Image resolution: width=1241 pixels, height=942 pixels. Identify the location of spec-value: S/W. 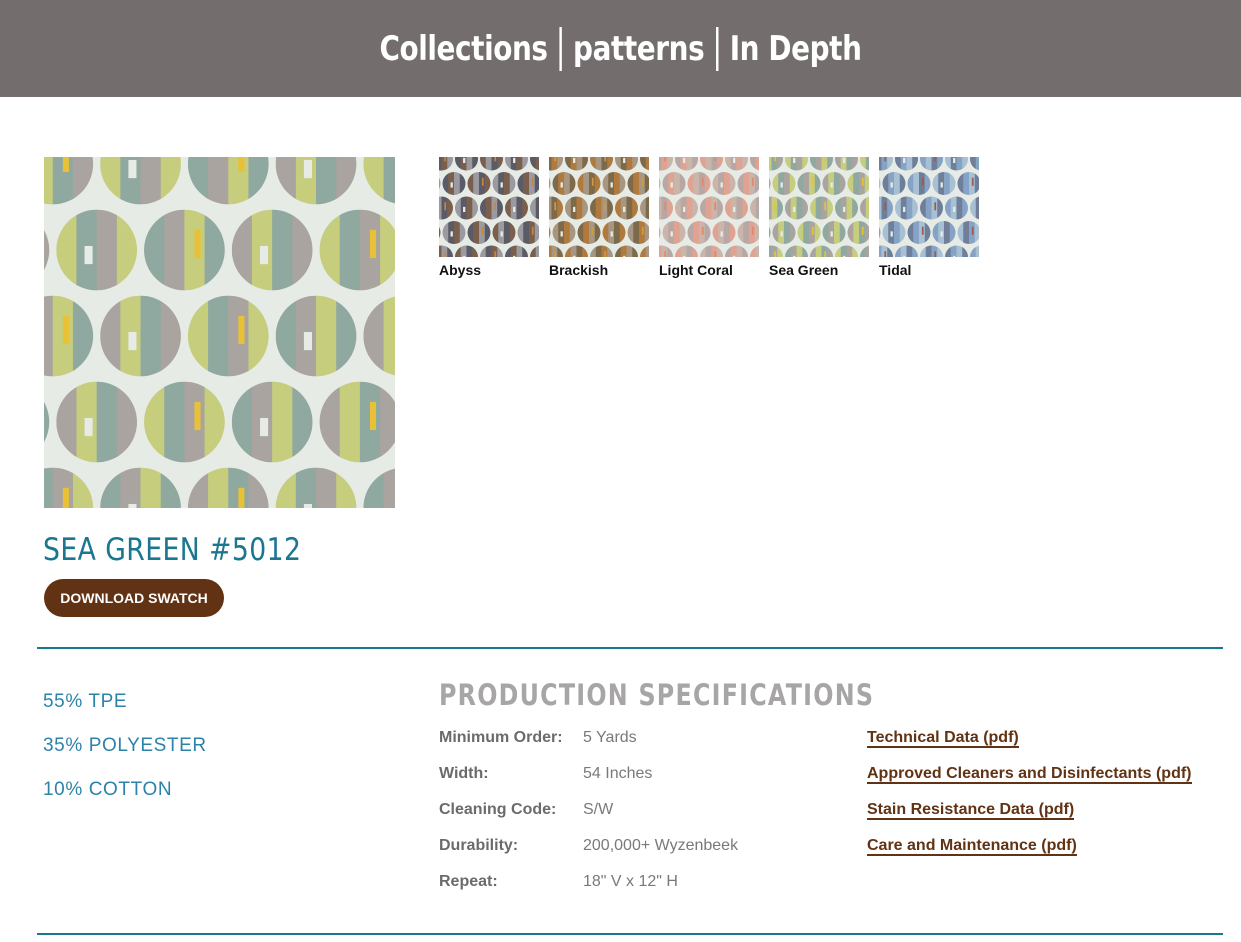
(598, 809).